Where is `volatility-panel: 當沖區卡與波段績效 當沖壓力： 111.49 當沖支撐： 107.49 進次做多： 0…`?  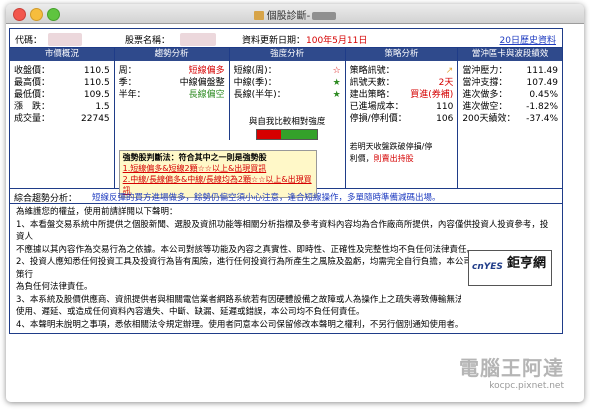
volatility-panel: 當沖區卡與波段績效 當沖壓力： 111.49 當沖支撐： 107.49 進次做多： 0… is located at coordinates (510, 118).